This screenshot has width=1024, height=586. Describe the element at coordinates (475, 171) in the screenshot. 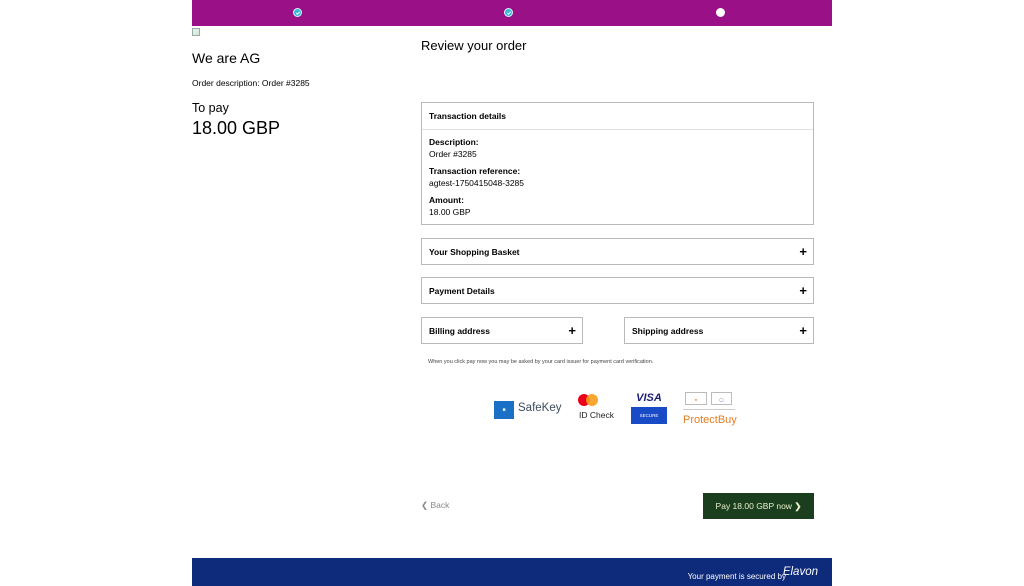

I see `transaction-reference-label: Transaction reference:` at that location.